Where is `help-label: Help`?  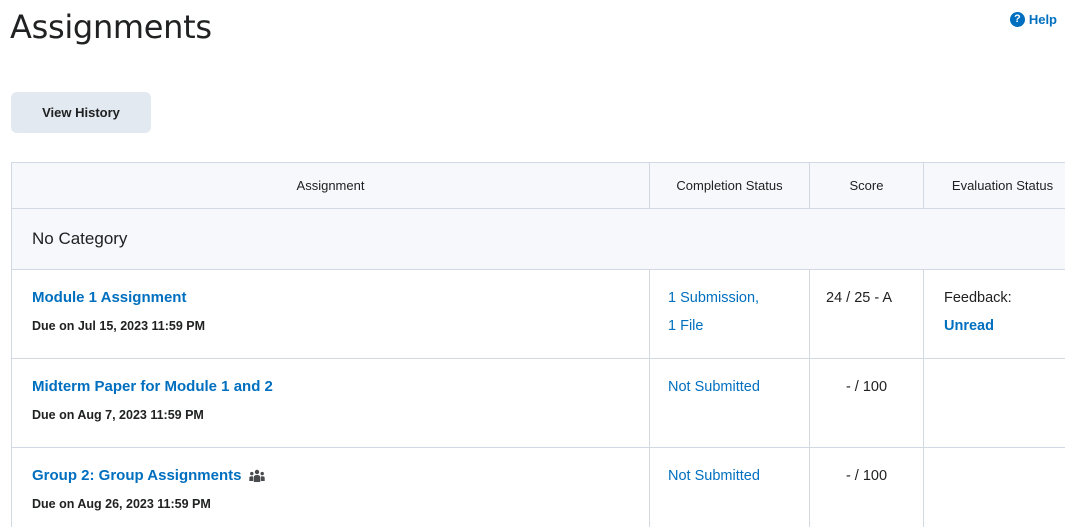 help-label: Help is located at coordinates (1042, 19).